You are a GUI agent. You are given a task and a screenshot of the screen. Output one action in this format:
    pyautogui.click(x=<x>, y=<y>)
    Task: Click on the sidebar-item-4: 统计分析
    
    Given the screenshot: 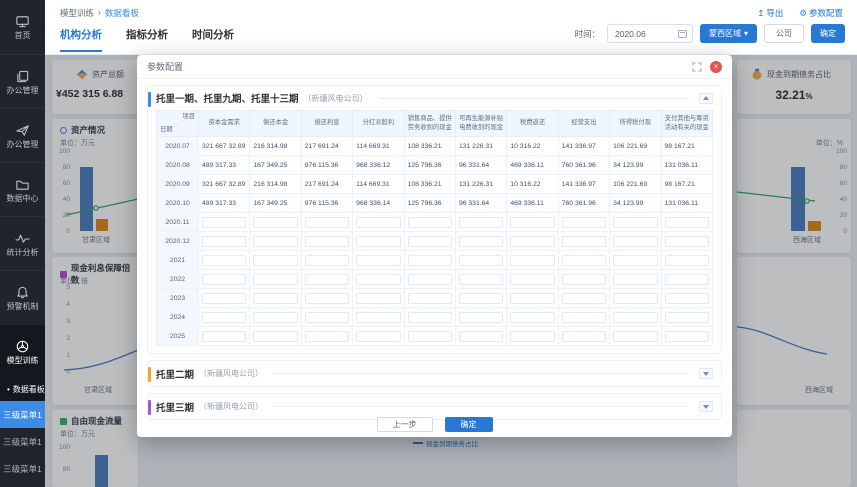 What is the action you would take?
    pyautogui.click(x=22, y=243)
    